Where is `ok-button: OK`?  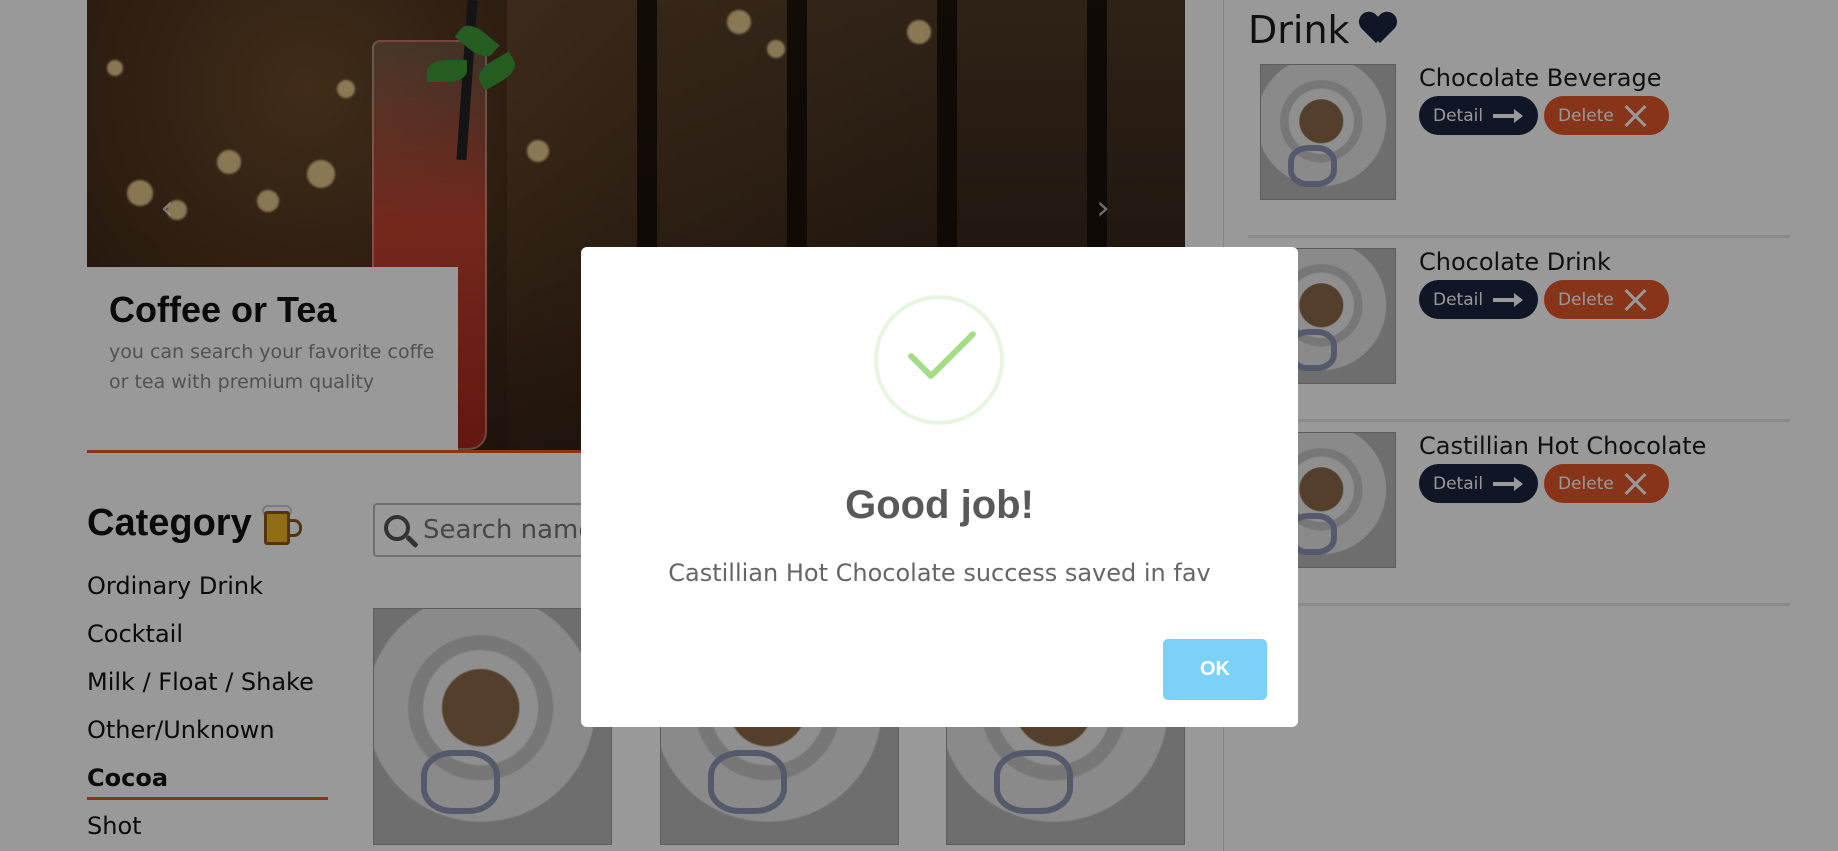
ok-button: OK is located at coordinates (1215, 669).